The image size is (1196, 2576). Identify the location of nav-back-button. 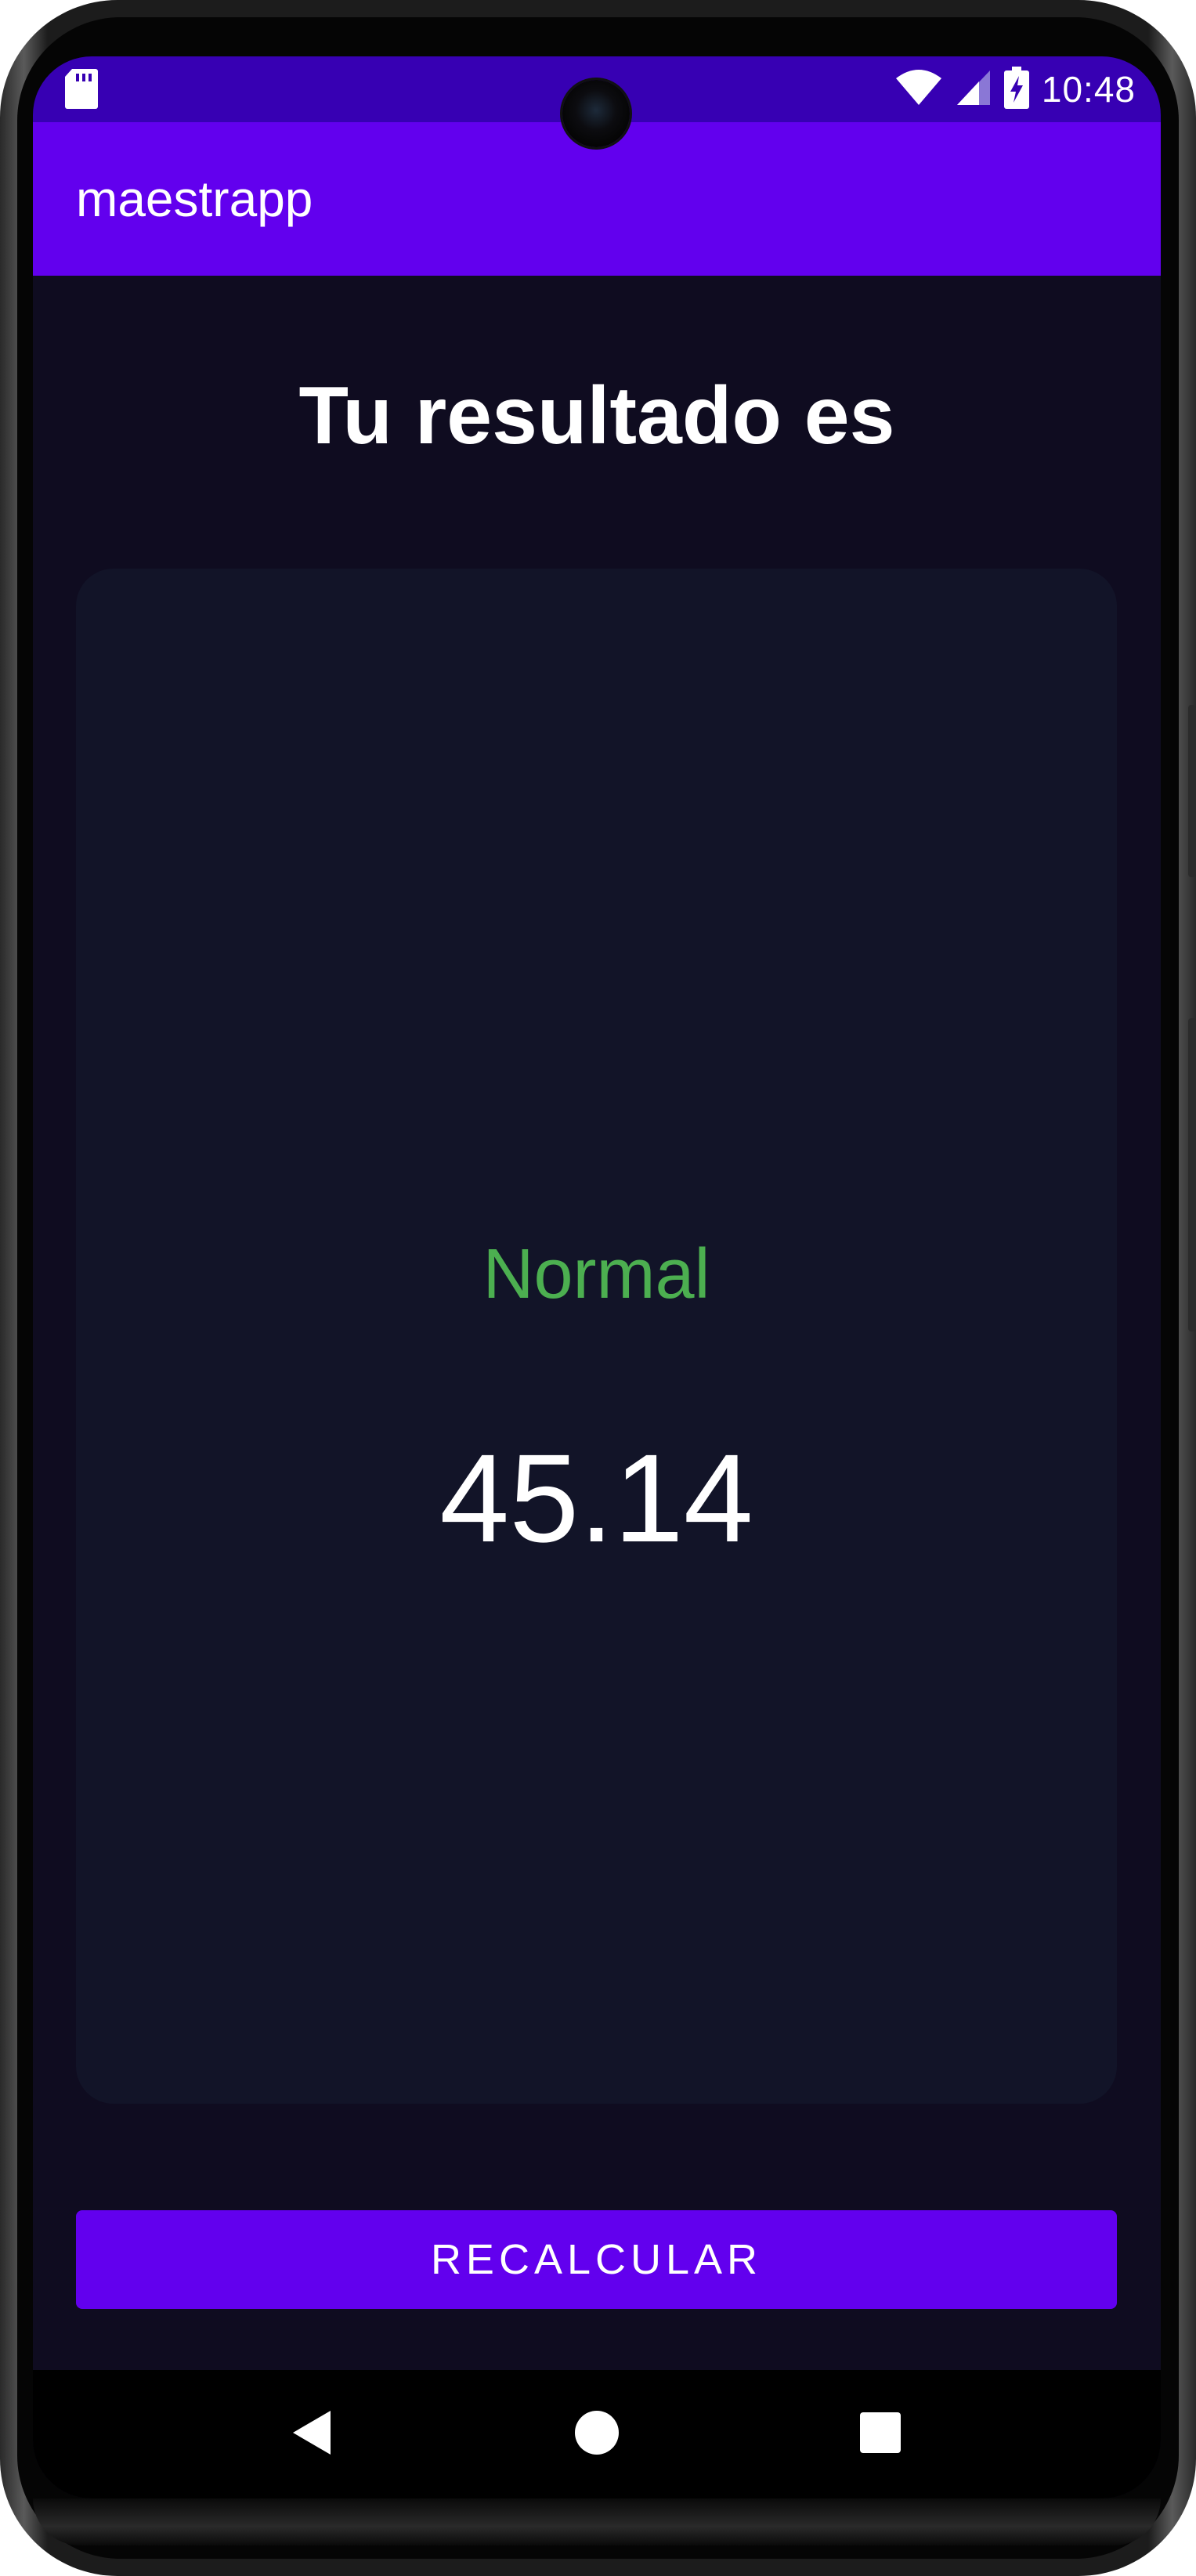
(312, 2434).